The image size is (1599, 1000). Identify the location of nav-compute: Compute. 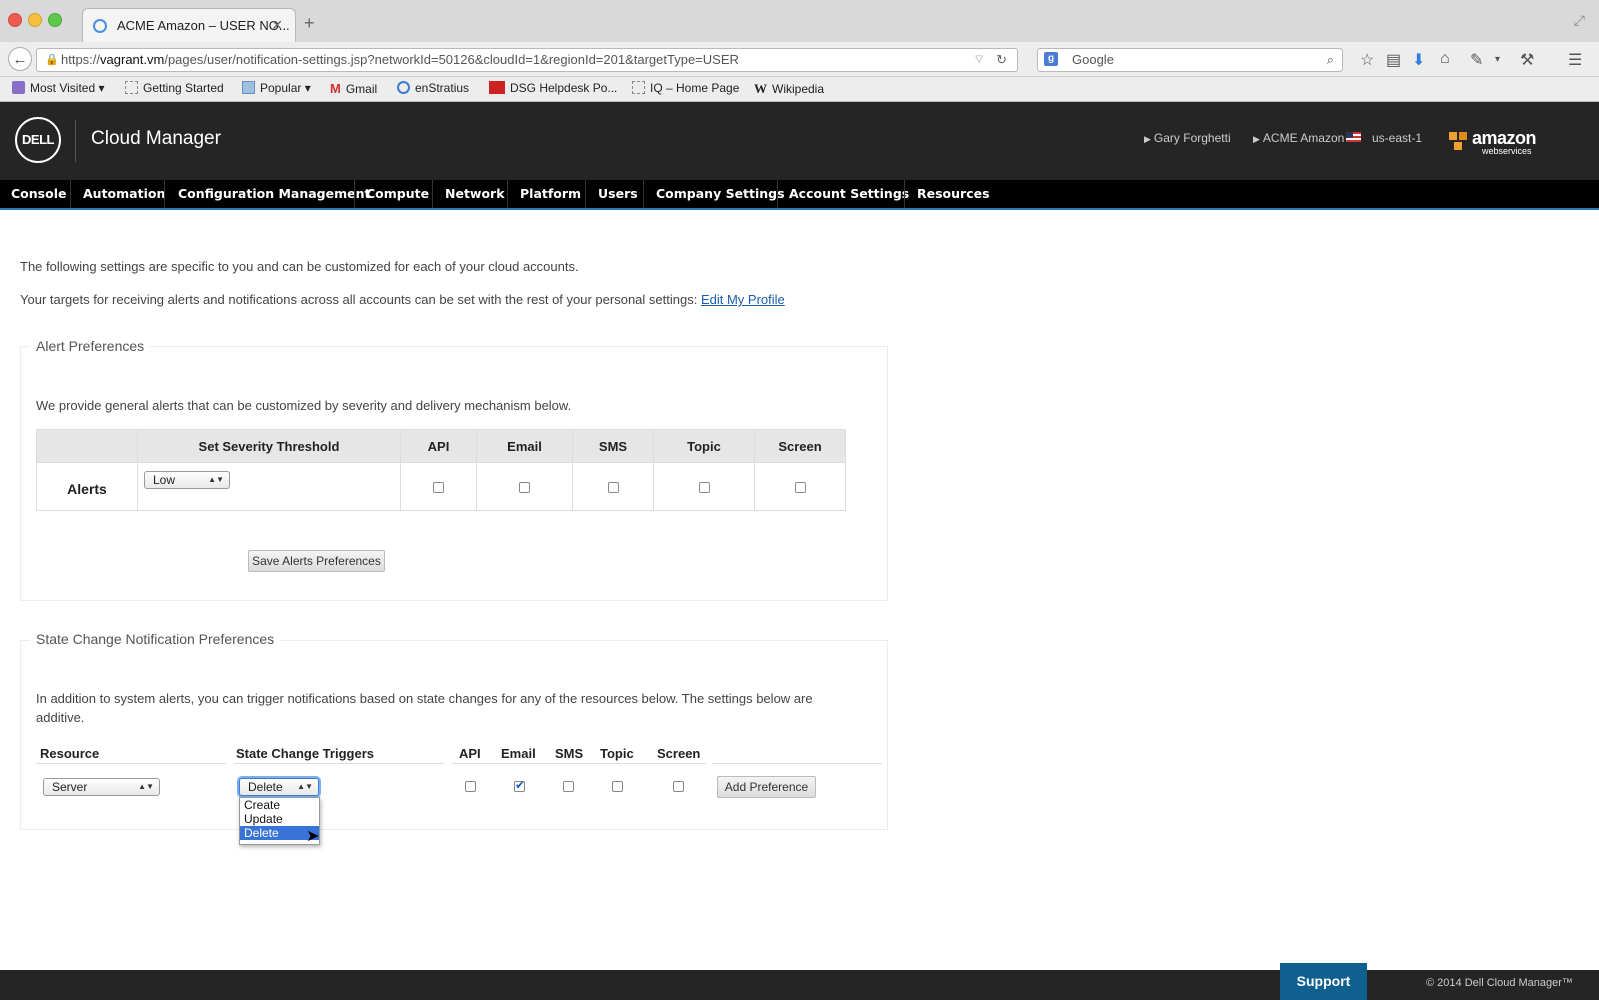
(397, 194).